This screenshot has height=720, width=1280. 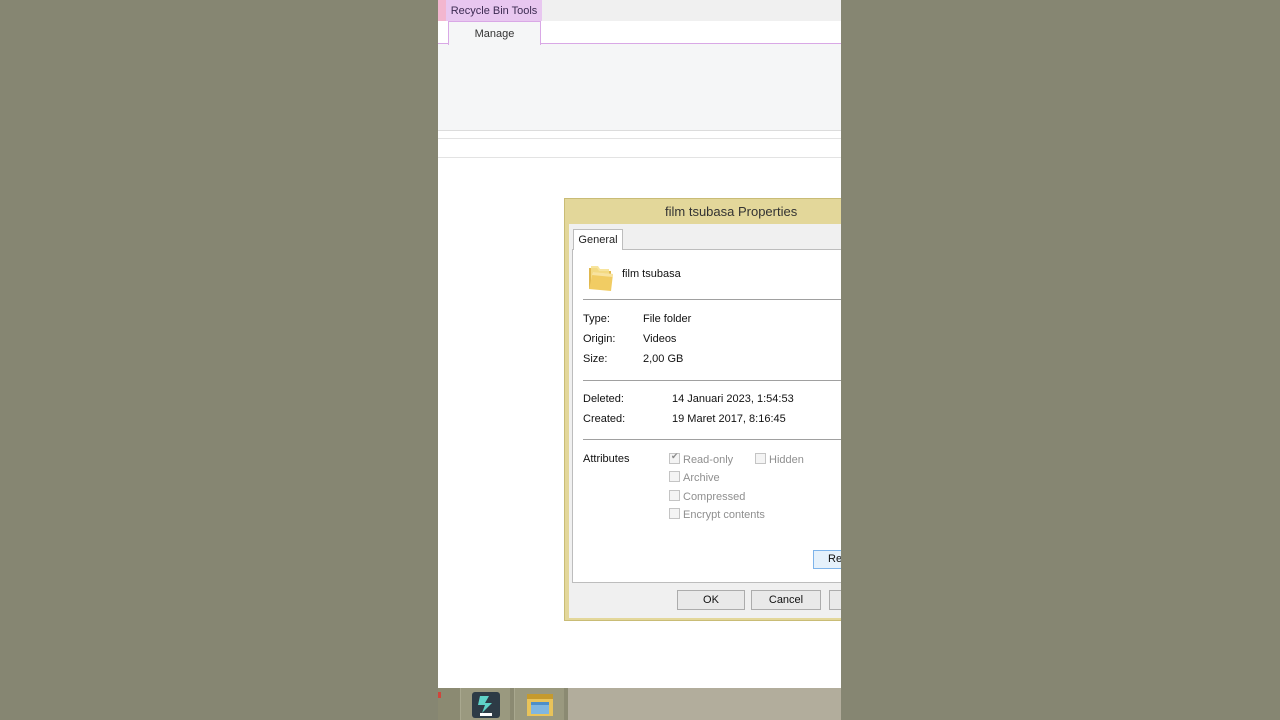 What do you see at coordinates (827, 559) in the screenshot?
I see `restore-button: Re` at bounding box center [827, 559].